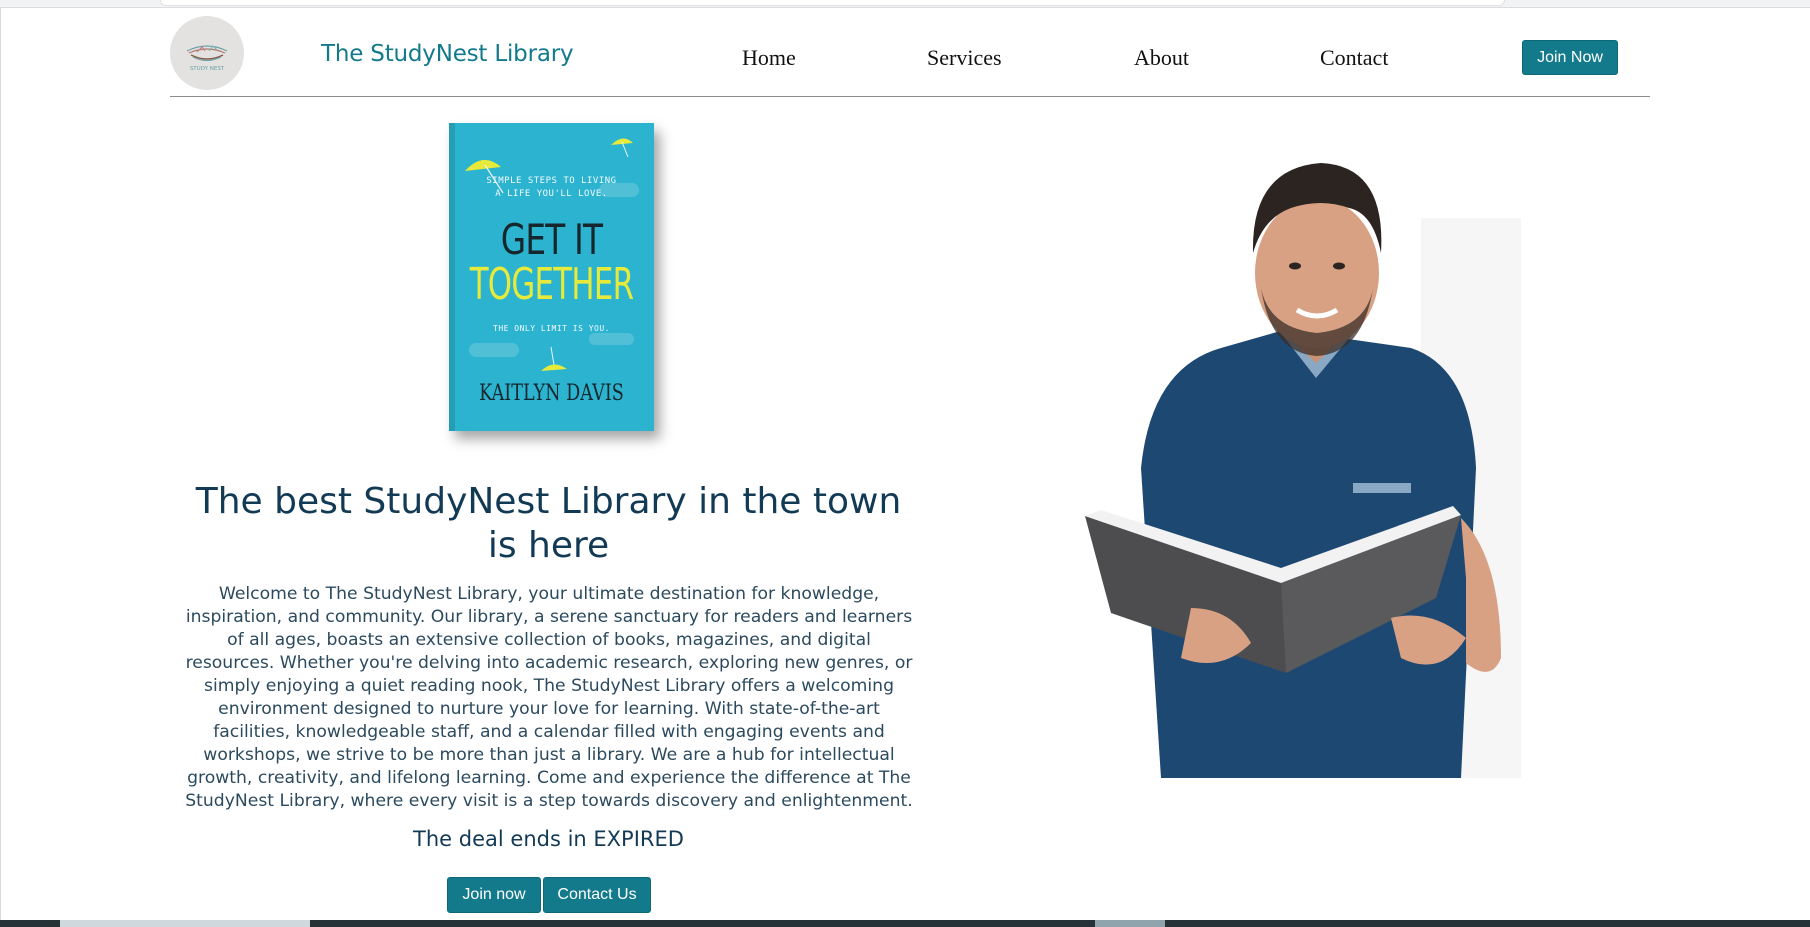  I want to click on nav-home: Home, so click(769, 58).